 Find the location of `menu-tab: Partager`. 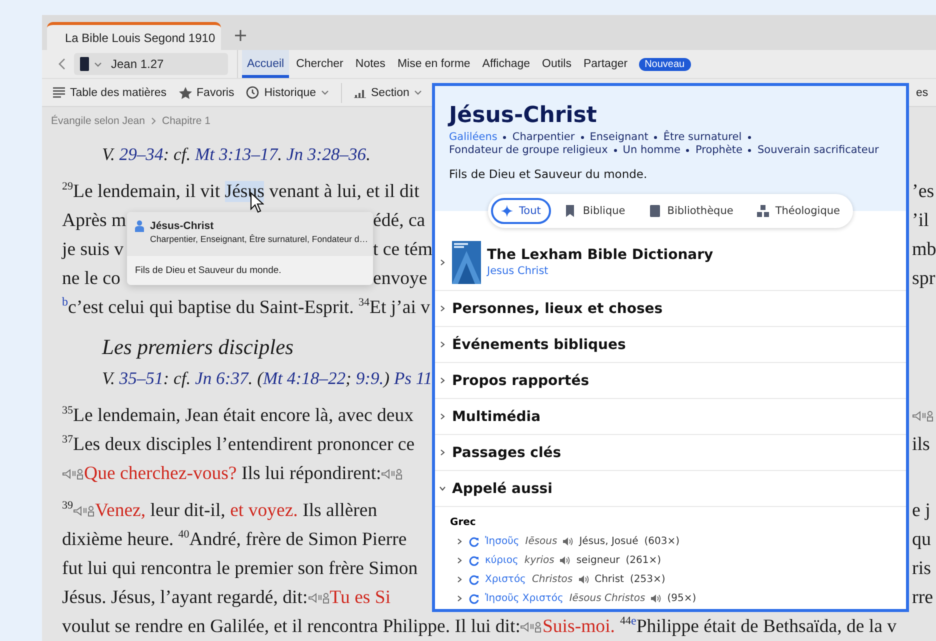

menu-tab: Partager is located at coordinates (605, 64).